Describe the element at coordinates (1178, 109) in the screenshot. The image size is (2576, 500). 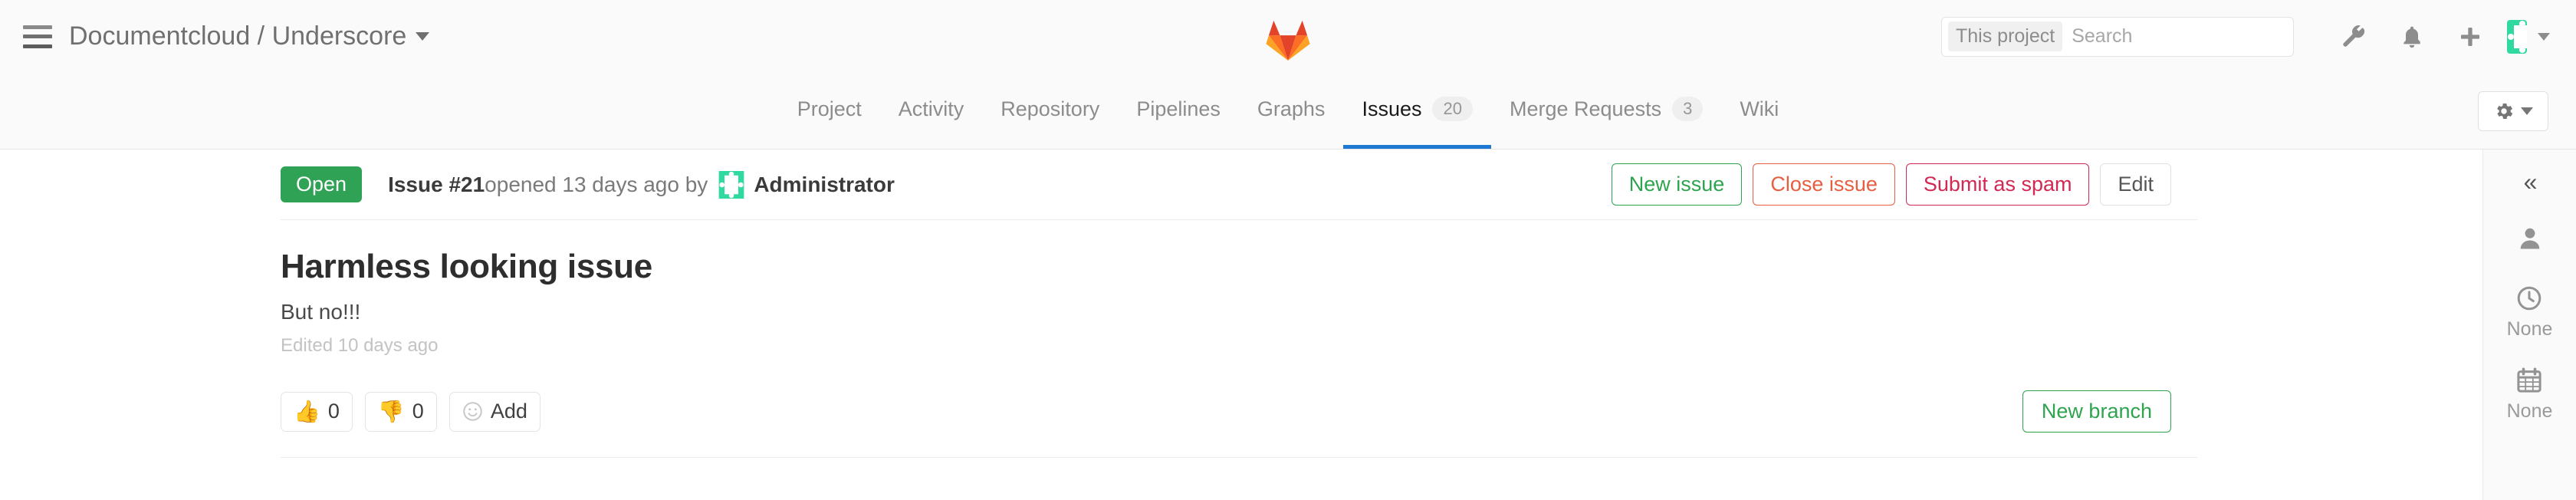
I see `tab-label: Pipelines` at that location.